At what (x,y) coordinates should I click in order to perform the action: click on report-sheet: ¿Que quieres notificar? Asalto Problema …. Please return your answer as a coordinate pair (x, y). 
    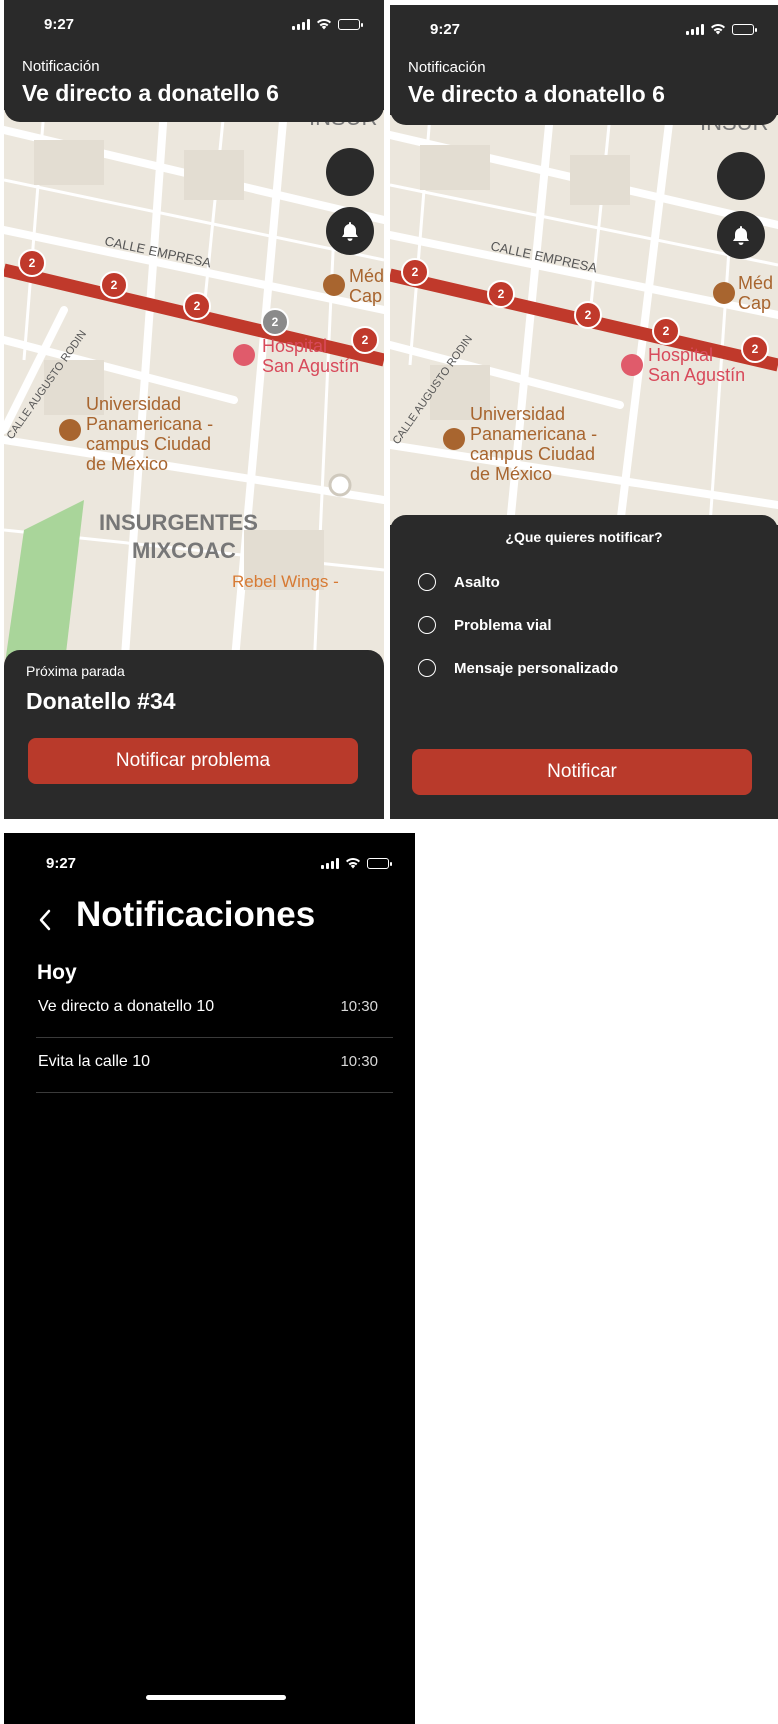
    Looking at the image, I should click on (584, 667).